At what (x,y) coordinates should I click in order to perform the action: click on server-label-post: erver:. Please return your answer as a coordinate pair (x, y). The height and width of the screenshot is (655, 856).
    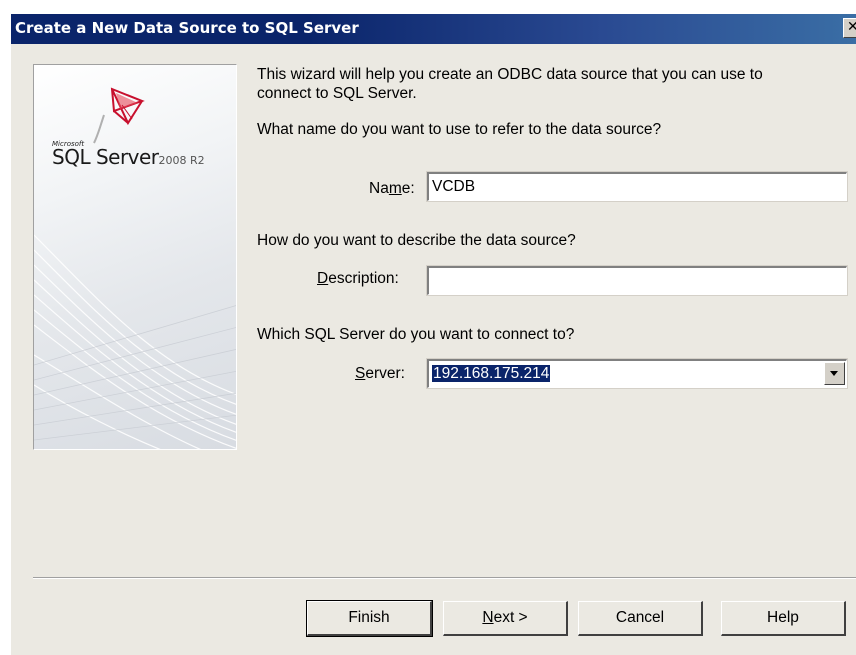
    Looking at the image, I should click on (385, 373).